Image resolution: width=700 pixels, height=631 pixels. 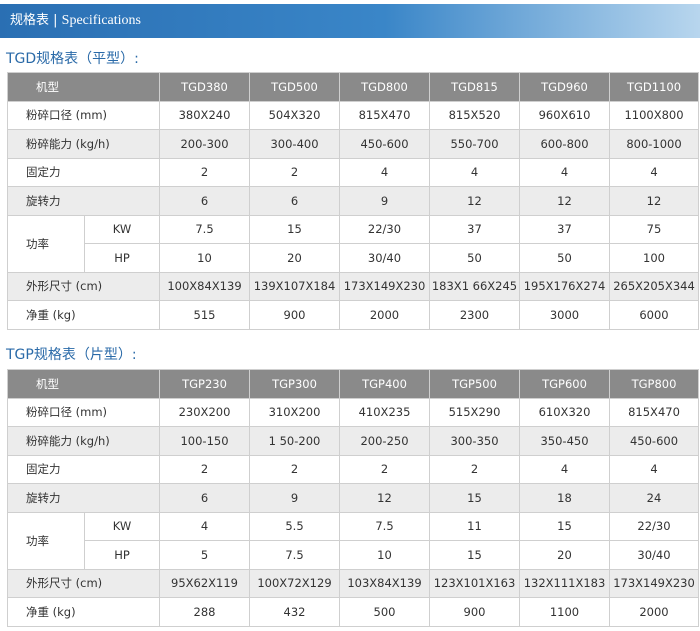 I want to click on table-row: 旋转力 6 9 12 15 18 24, so click(x=353, y=498).